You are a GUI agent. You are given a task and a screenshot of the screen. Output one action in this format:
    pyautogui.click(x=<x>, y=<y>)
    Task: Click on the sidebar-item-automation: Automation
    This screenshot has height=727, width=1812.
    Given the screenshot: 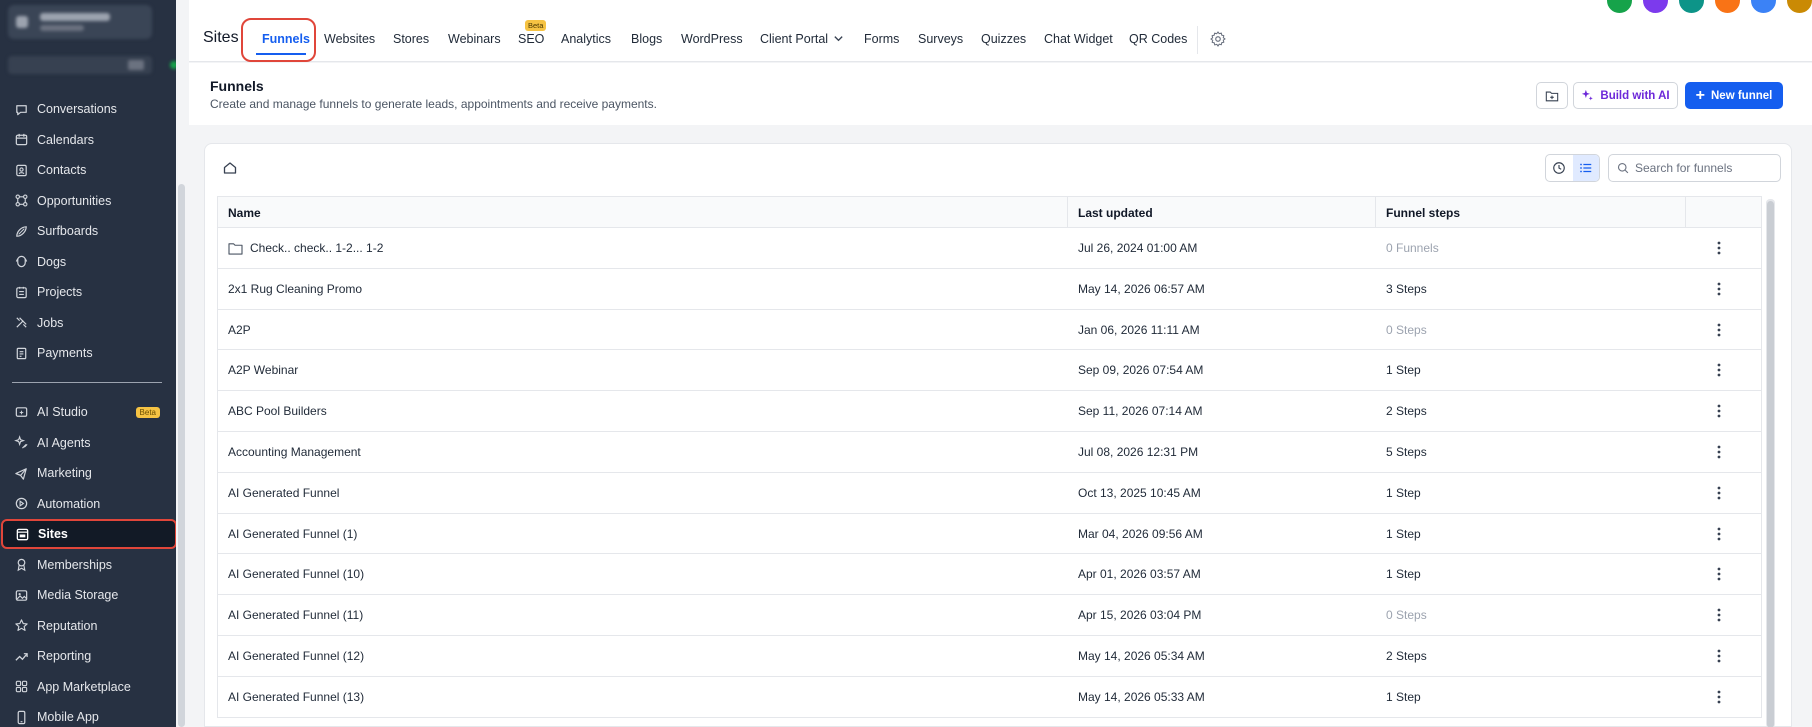 What is the action you would take?
    pyautogui.click(x=88, y=504)
    